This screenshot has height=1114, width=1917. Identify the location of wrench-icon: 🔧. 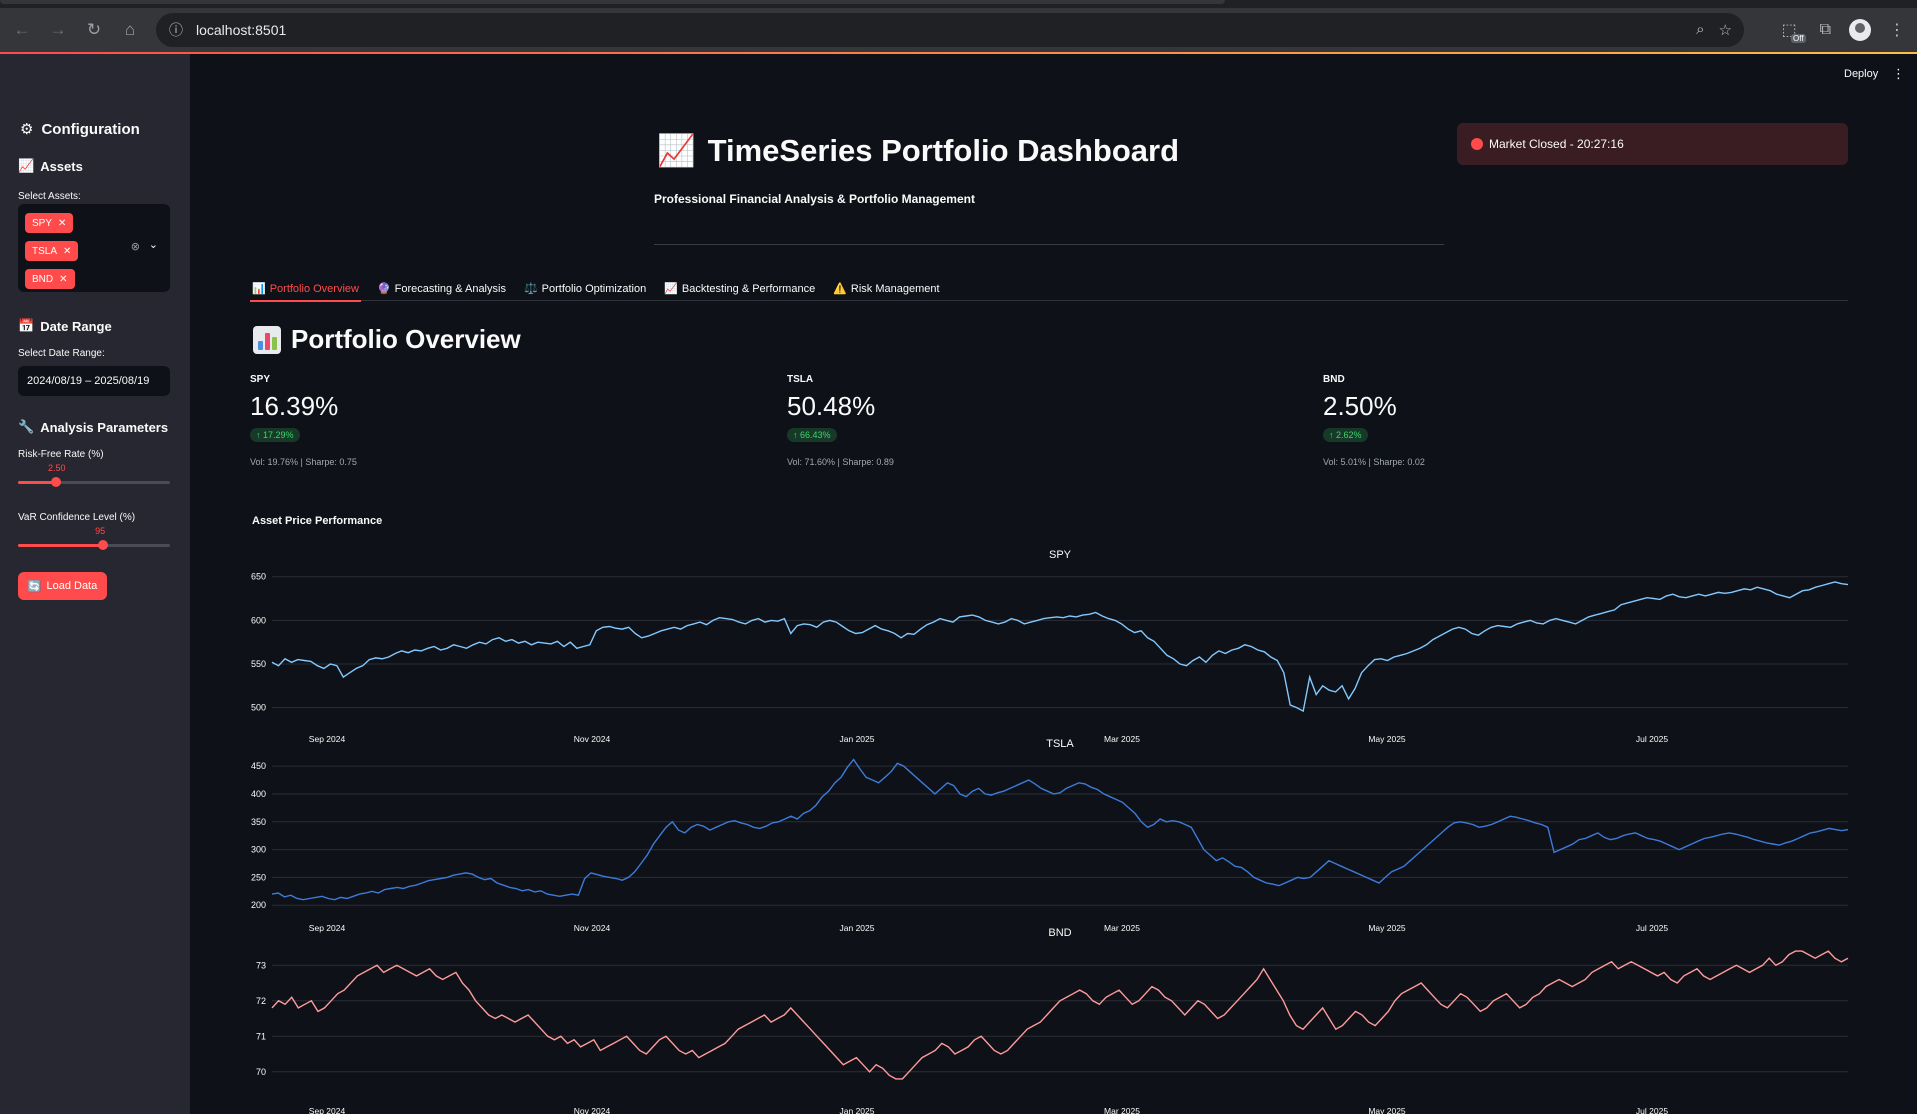
(26, 426).